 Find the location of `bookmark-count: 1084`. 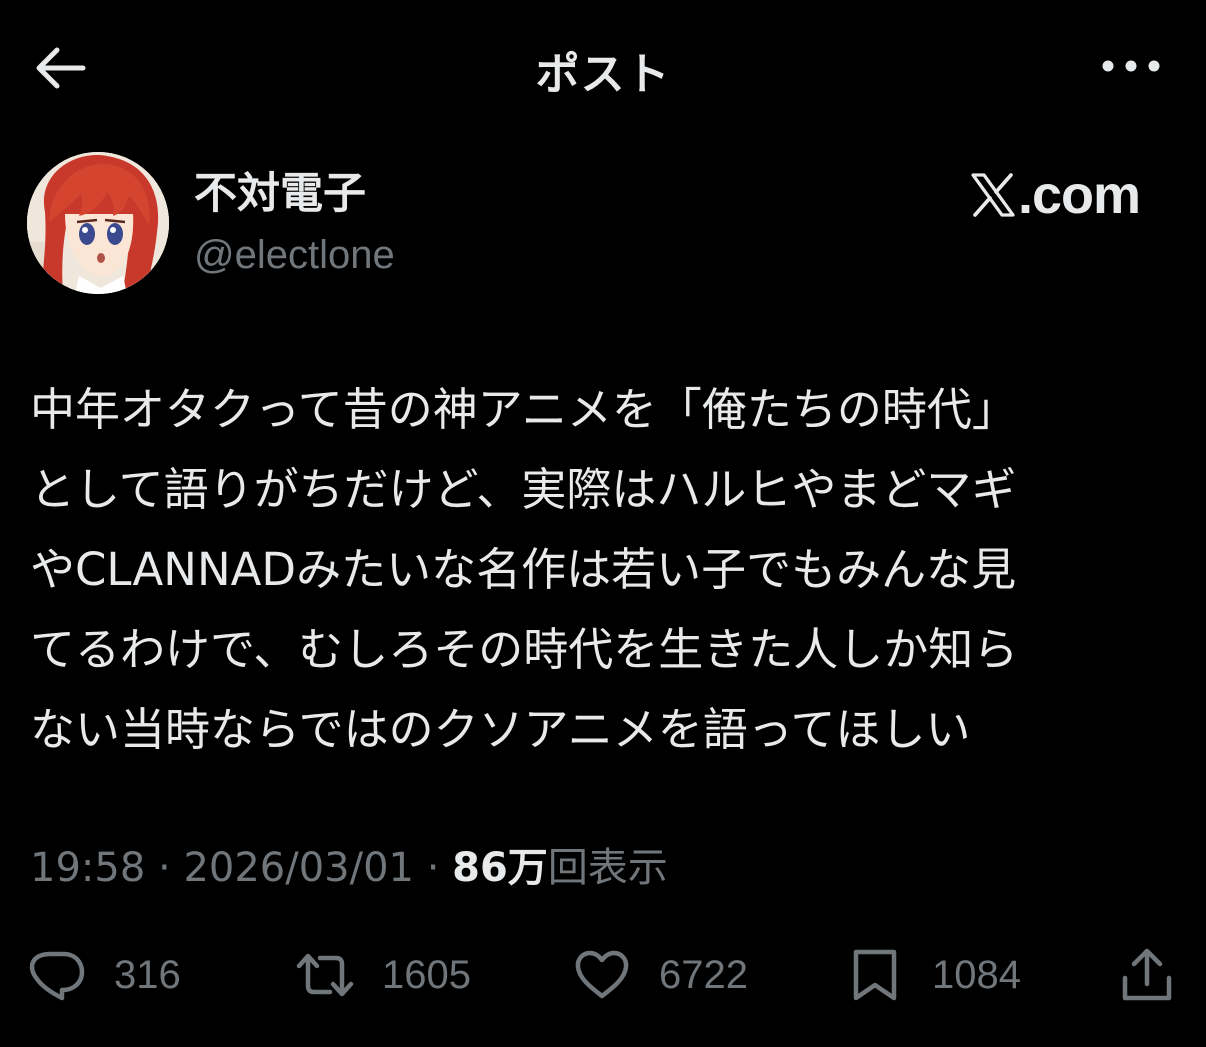

bookmark-count: 1084 is located at coordinates (976, 974).